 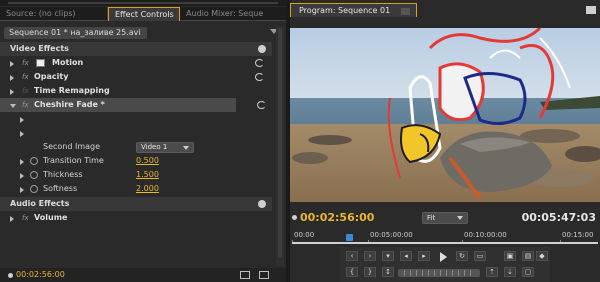 What do you see at coordinates (165, 147) in the screenshot?
I see `second-image-select: Video 1` at bounding box center [165, 147].